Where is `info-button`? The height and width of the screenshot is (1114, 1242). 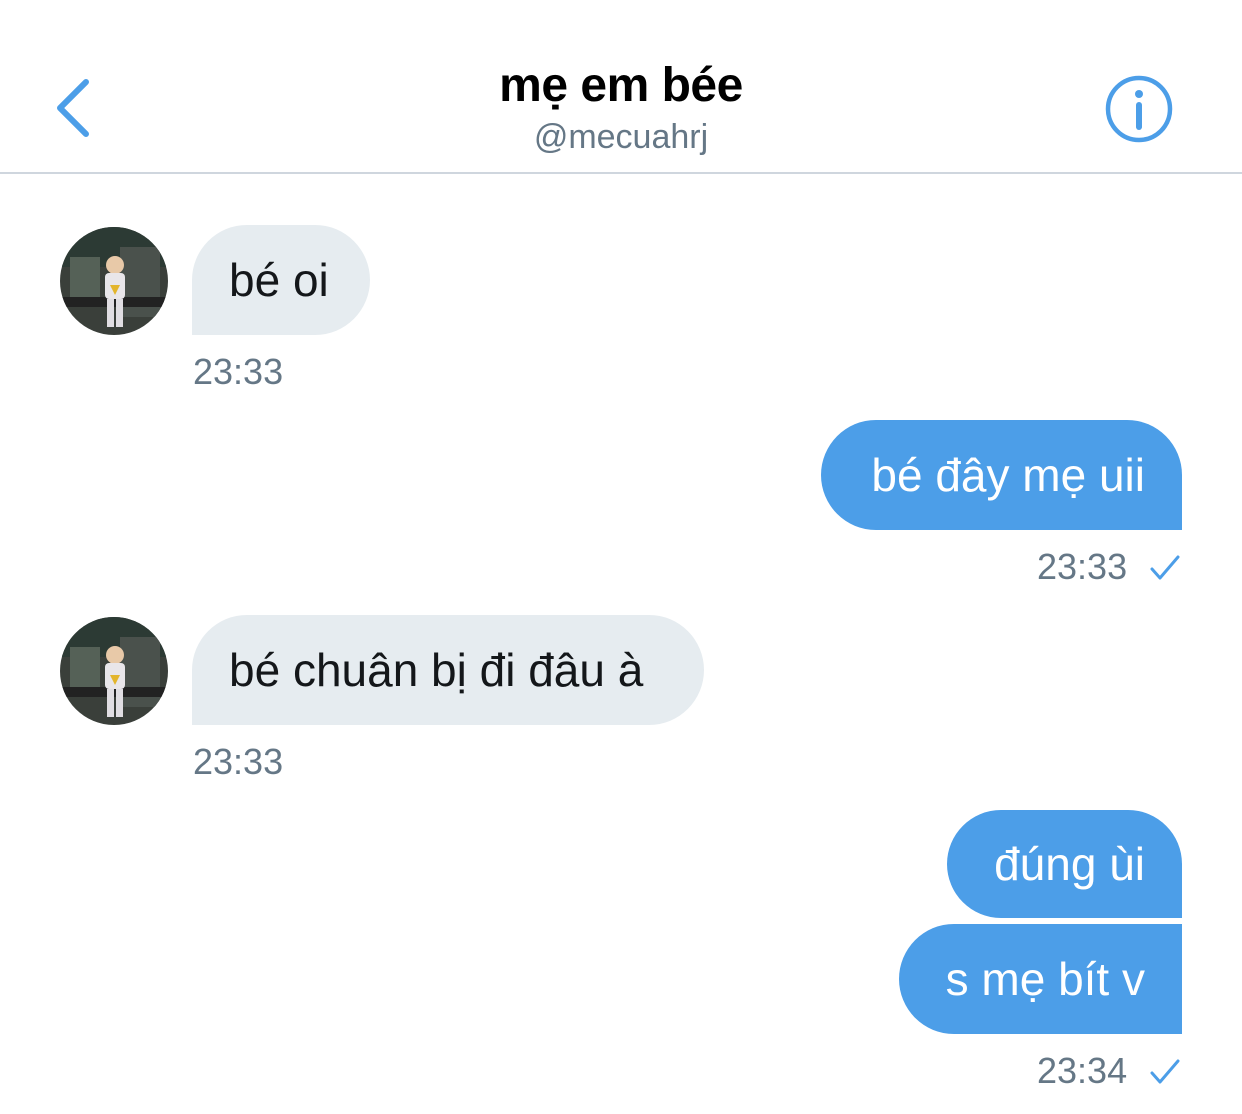
info-button is located at coordinates (1139, 109).